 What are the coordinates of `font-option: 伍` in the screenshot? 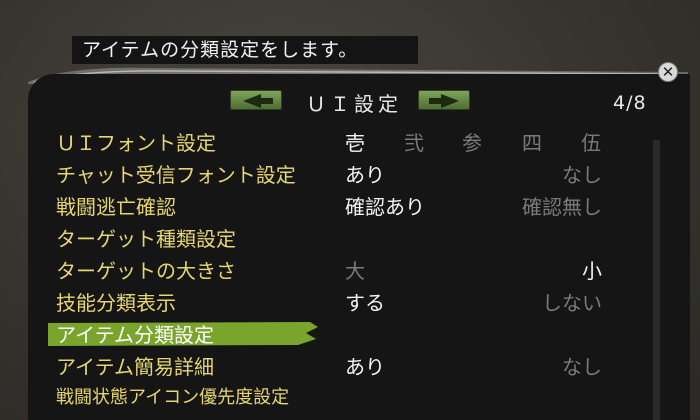 It's located at (591, 141).